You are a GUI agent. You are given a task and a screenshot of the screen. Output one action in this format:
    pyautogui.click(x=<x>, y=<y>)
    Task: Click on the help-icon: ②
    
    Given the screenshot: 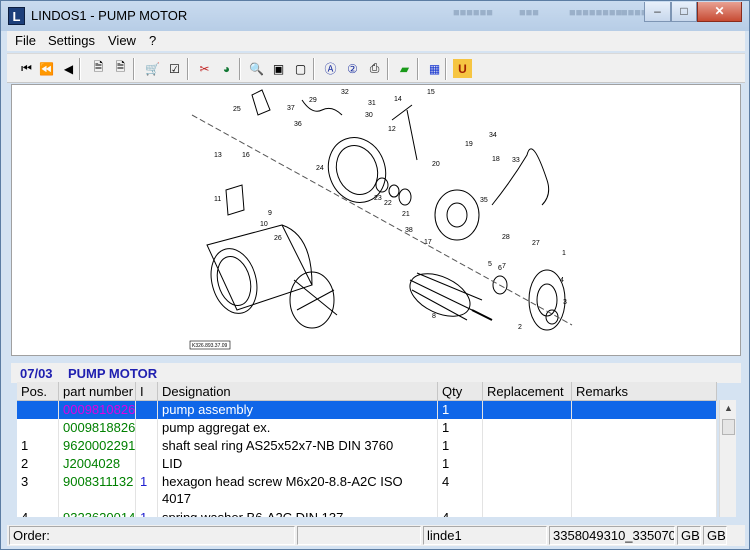 What is the action you would take?
    pyautogui.click(x=352, y=68)
    